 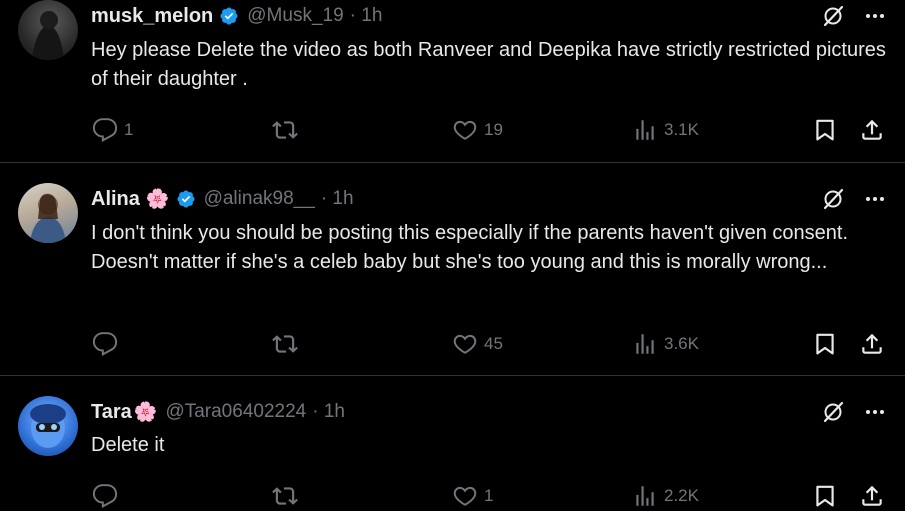 What do you see at coordinates (115, 199) in the screenshot?
I see `display-name: Alina` at bounding box center [115, 199].